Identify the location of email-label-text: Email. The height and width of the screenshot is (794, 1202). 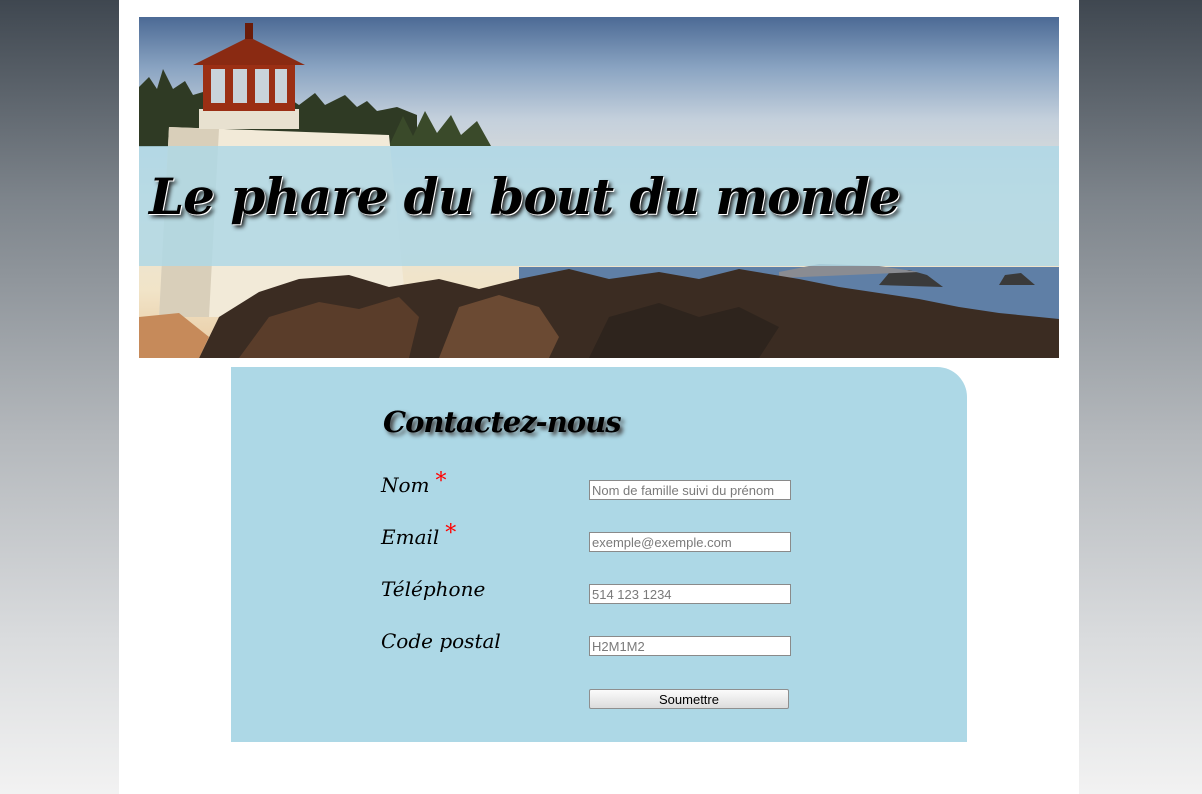
(410, 537).